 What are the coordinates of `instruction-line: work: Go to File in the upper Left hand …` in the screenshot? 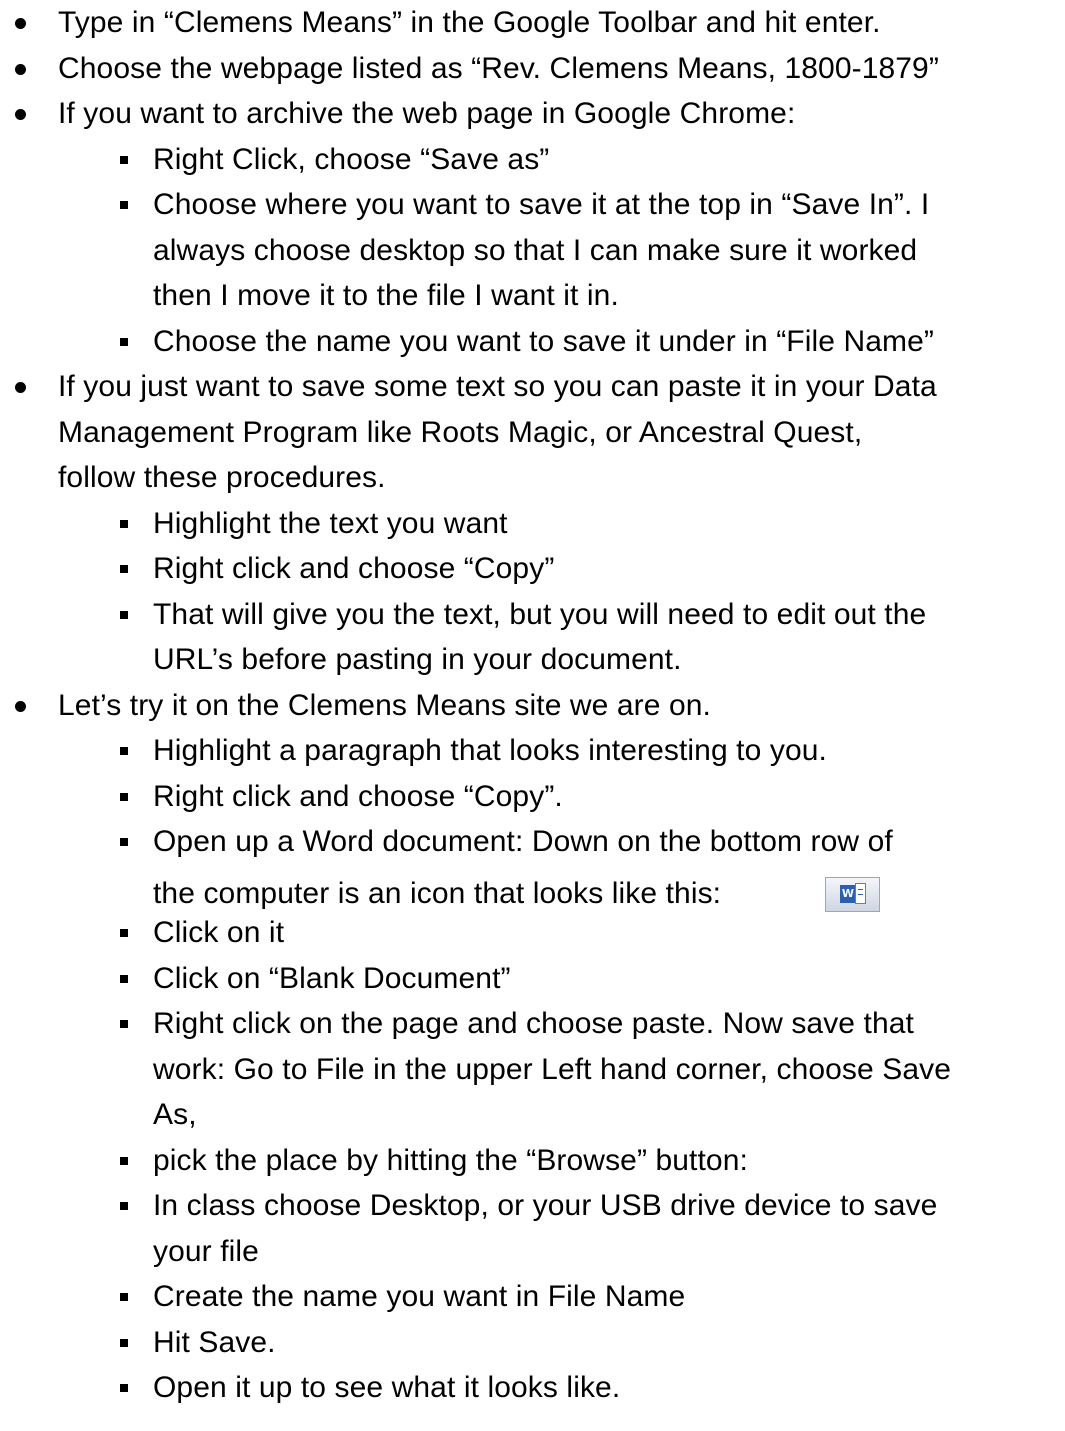 It's located at (552, 1069).